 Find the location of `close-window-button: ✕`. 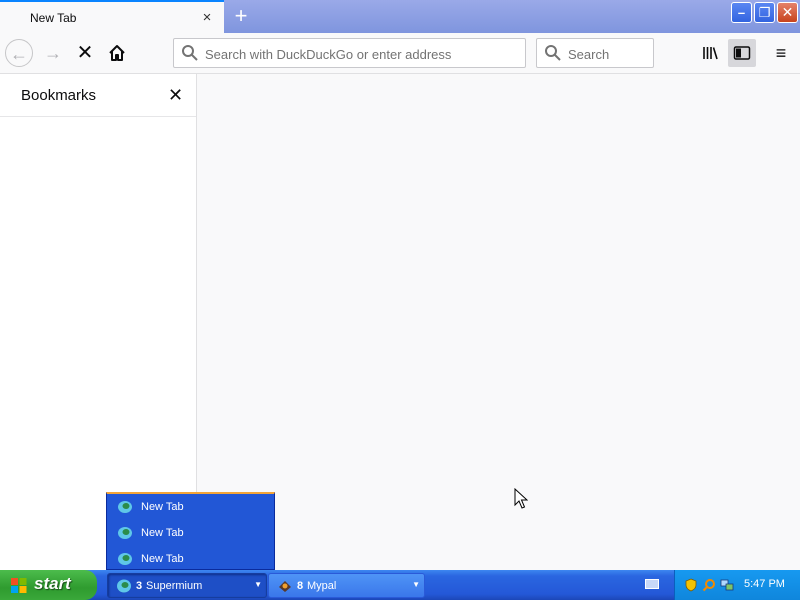

close-window-button: ✕ is located at coordinates (787, 12).